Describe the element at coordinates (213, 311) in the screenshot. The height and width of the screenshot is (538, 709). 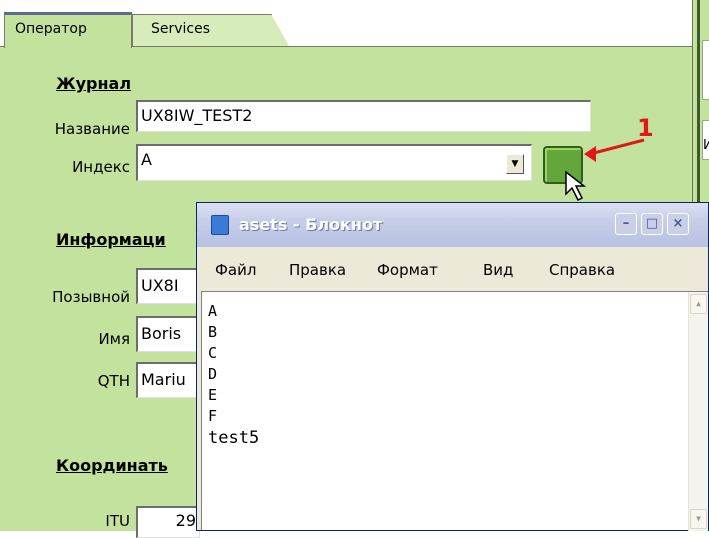
I see `text-line: A` at that location.